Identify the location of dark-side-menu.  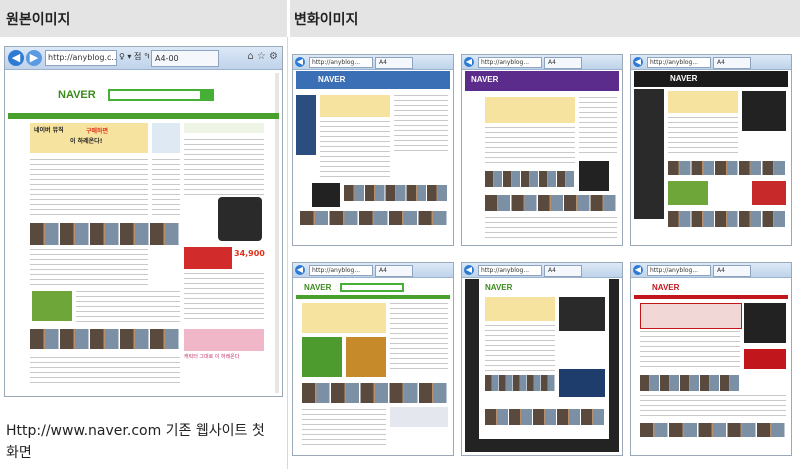
(649, 154).